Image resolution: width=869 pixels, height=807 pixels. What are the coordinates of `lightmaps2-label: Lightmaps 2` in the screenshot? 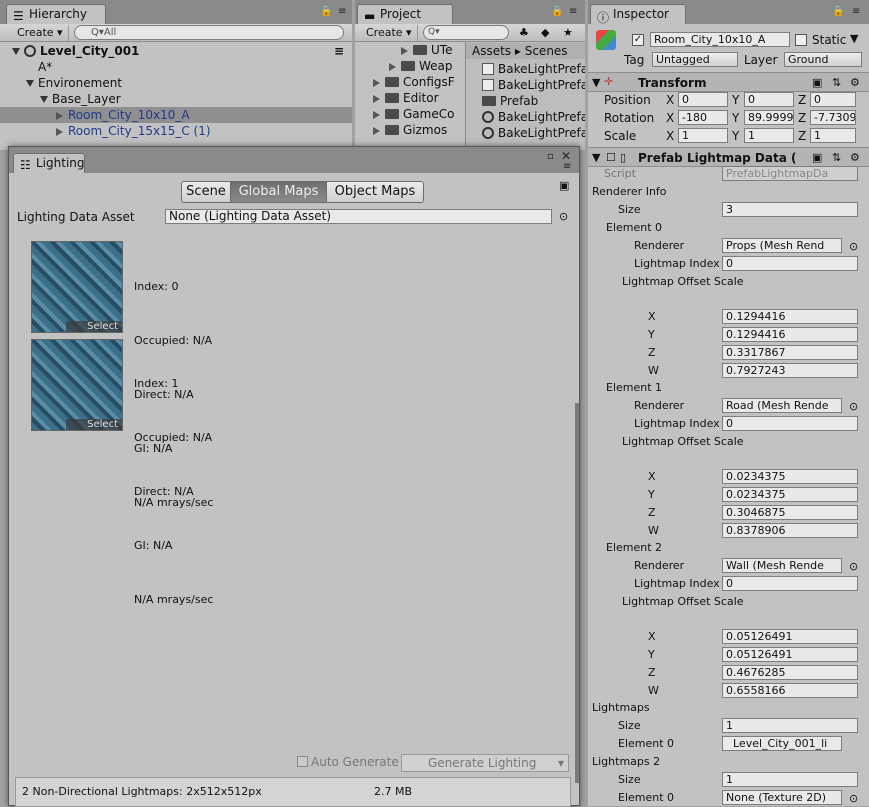 It's located at (626, 761).